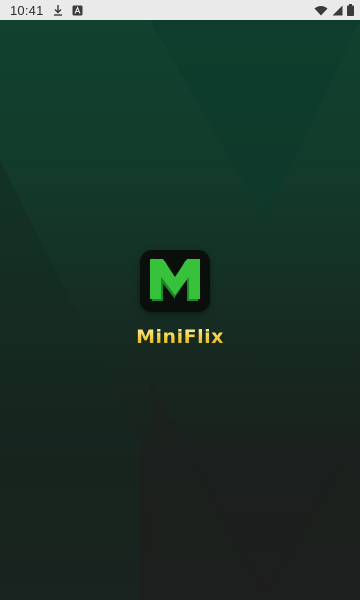 The image size is (360, 600). I want to click on translate-a-icon, so click(77, 10).